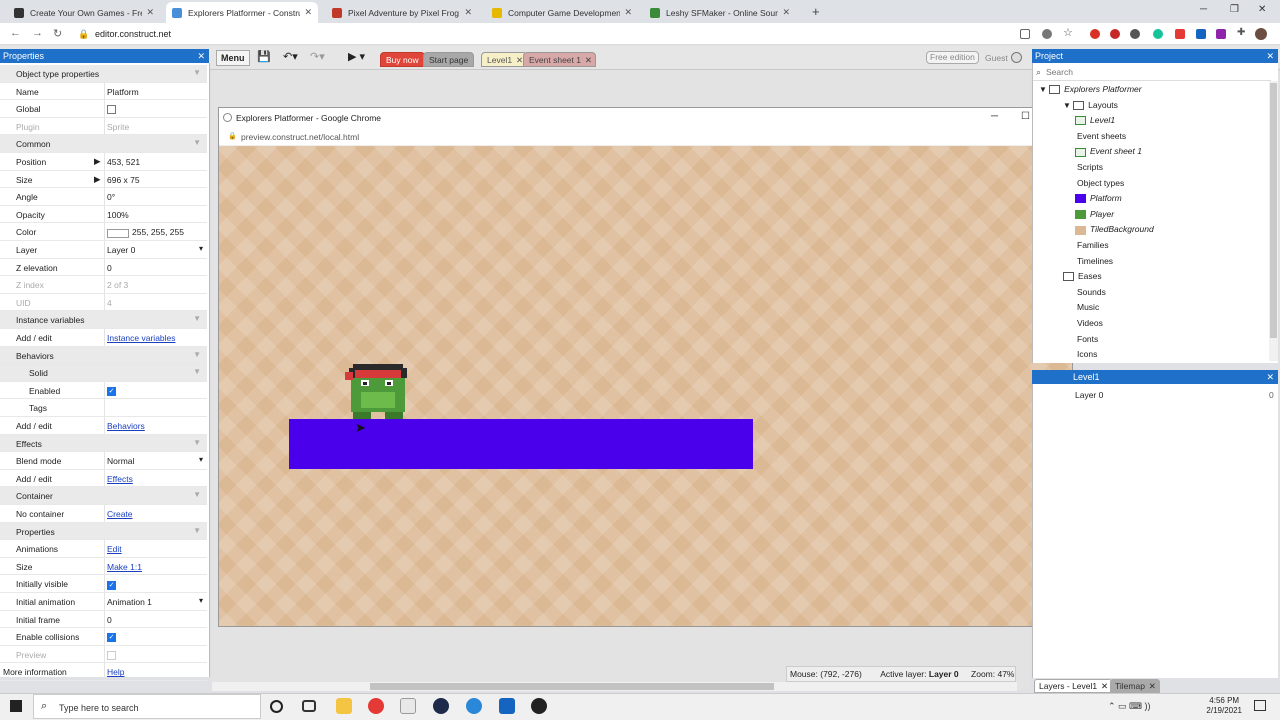  I want to click on project-tree-item: Platform, so click(1098, 198).